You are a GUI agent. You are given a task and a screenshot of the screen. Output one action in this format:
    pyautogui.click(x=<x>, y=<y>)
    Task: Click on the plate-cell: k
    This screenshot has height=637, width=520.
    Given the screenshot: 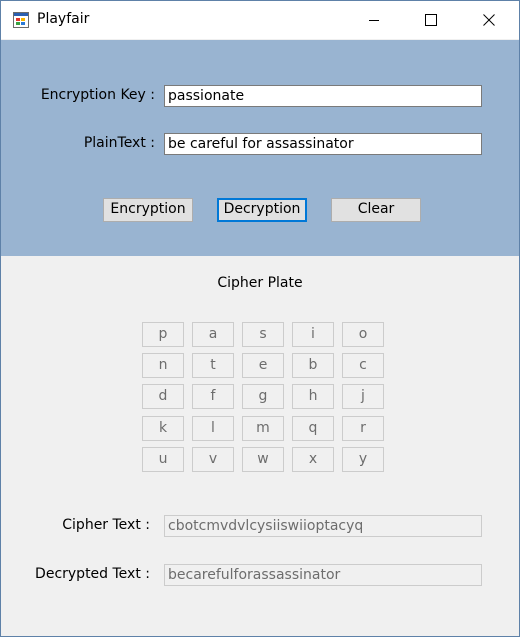 What is the action you would take?
    pyautogui.click(x=163, y=428)
    